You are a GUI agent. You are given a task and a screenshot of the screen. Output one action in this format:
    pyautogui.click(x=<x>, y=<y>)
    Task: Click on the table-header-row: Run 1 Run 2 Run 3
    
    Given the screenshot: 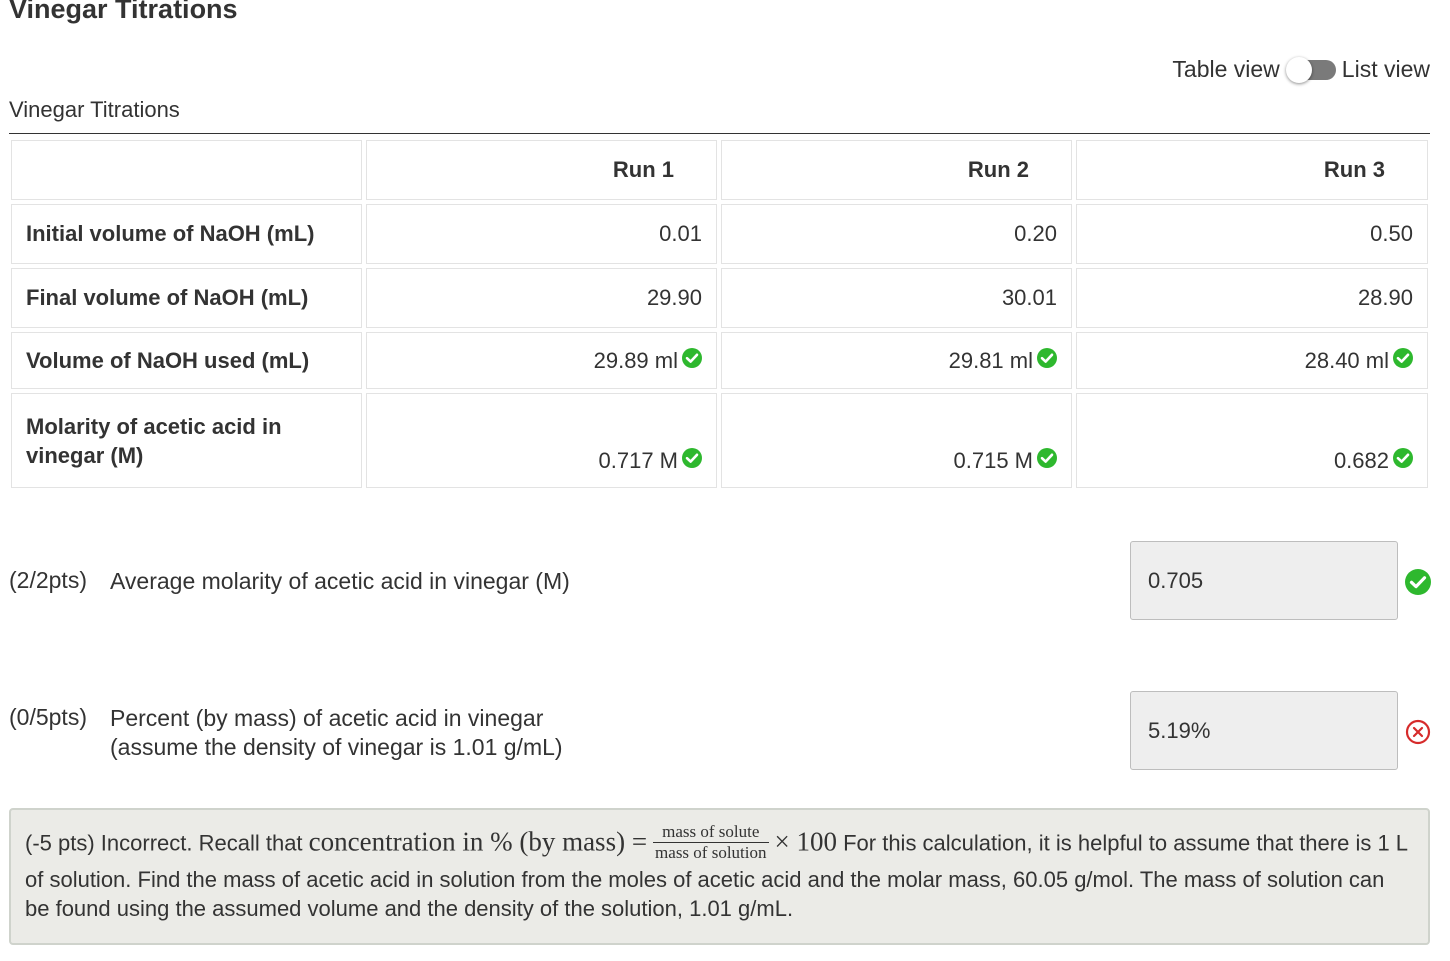 What is the action you would take?
    pyautogui.click(x=719, y=170)
    